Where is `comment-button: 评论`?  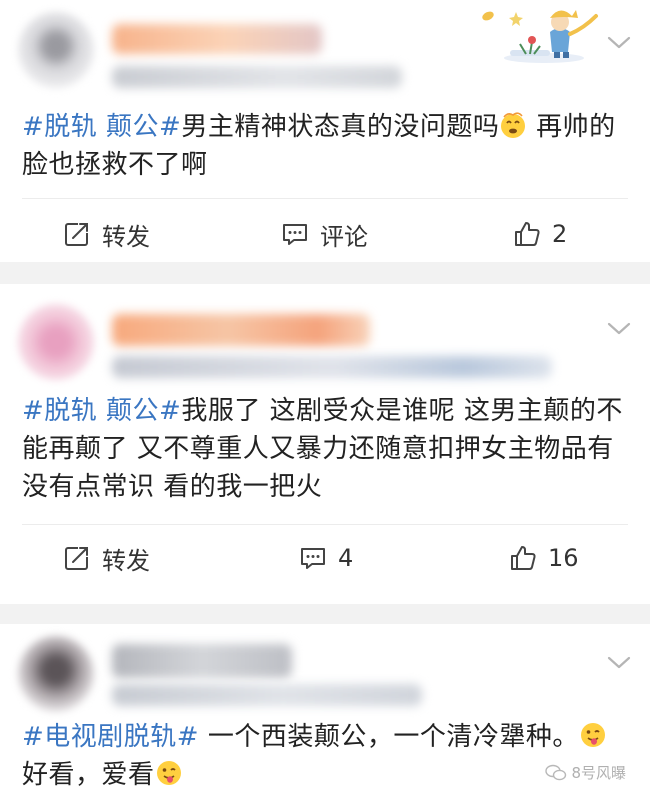
comment-button: 评论 is located at coordinates (324, 234).